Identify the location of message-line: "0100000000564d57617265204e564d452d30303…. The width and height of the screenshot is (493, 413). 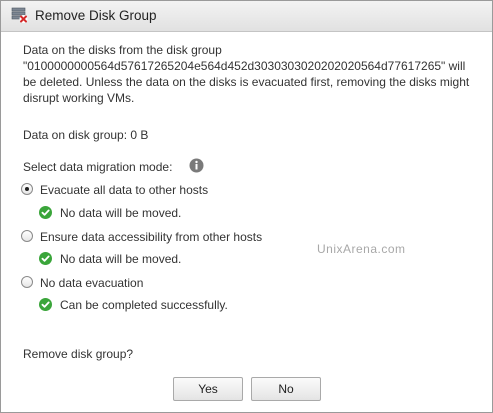
(244, 66).